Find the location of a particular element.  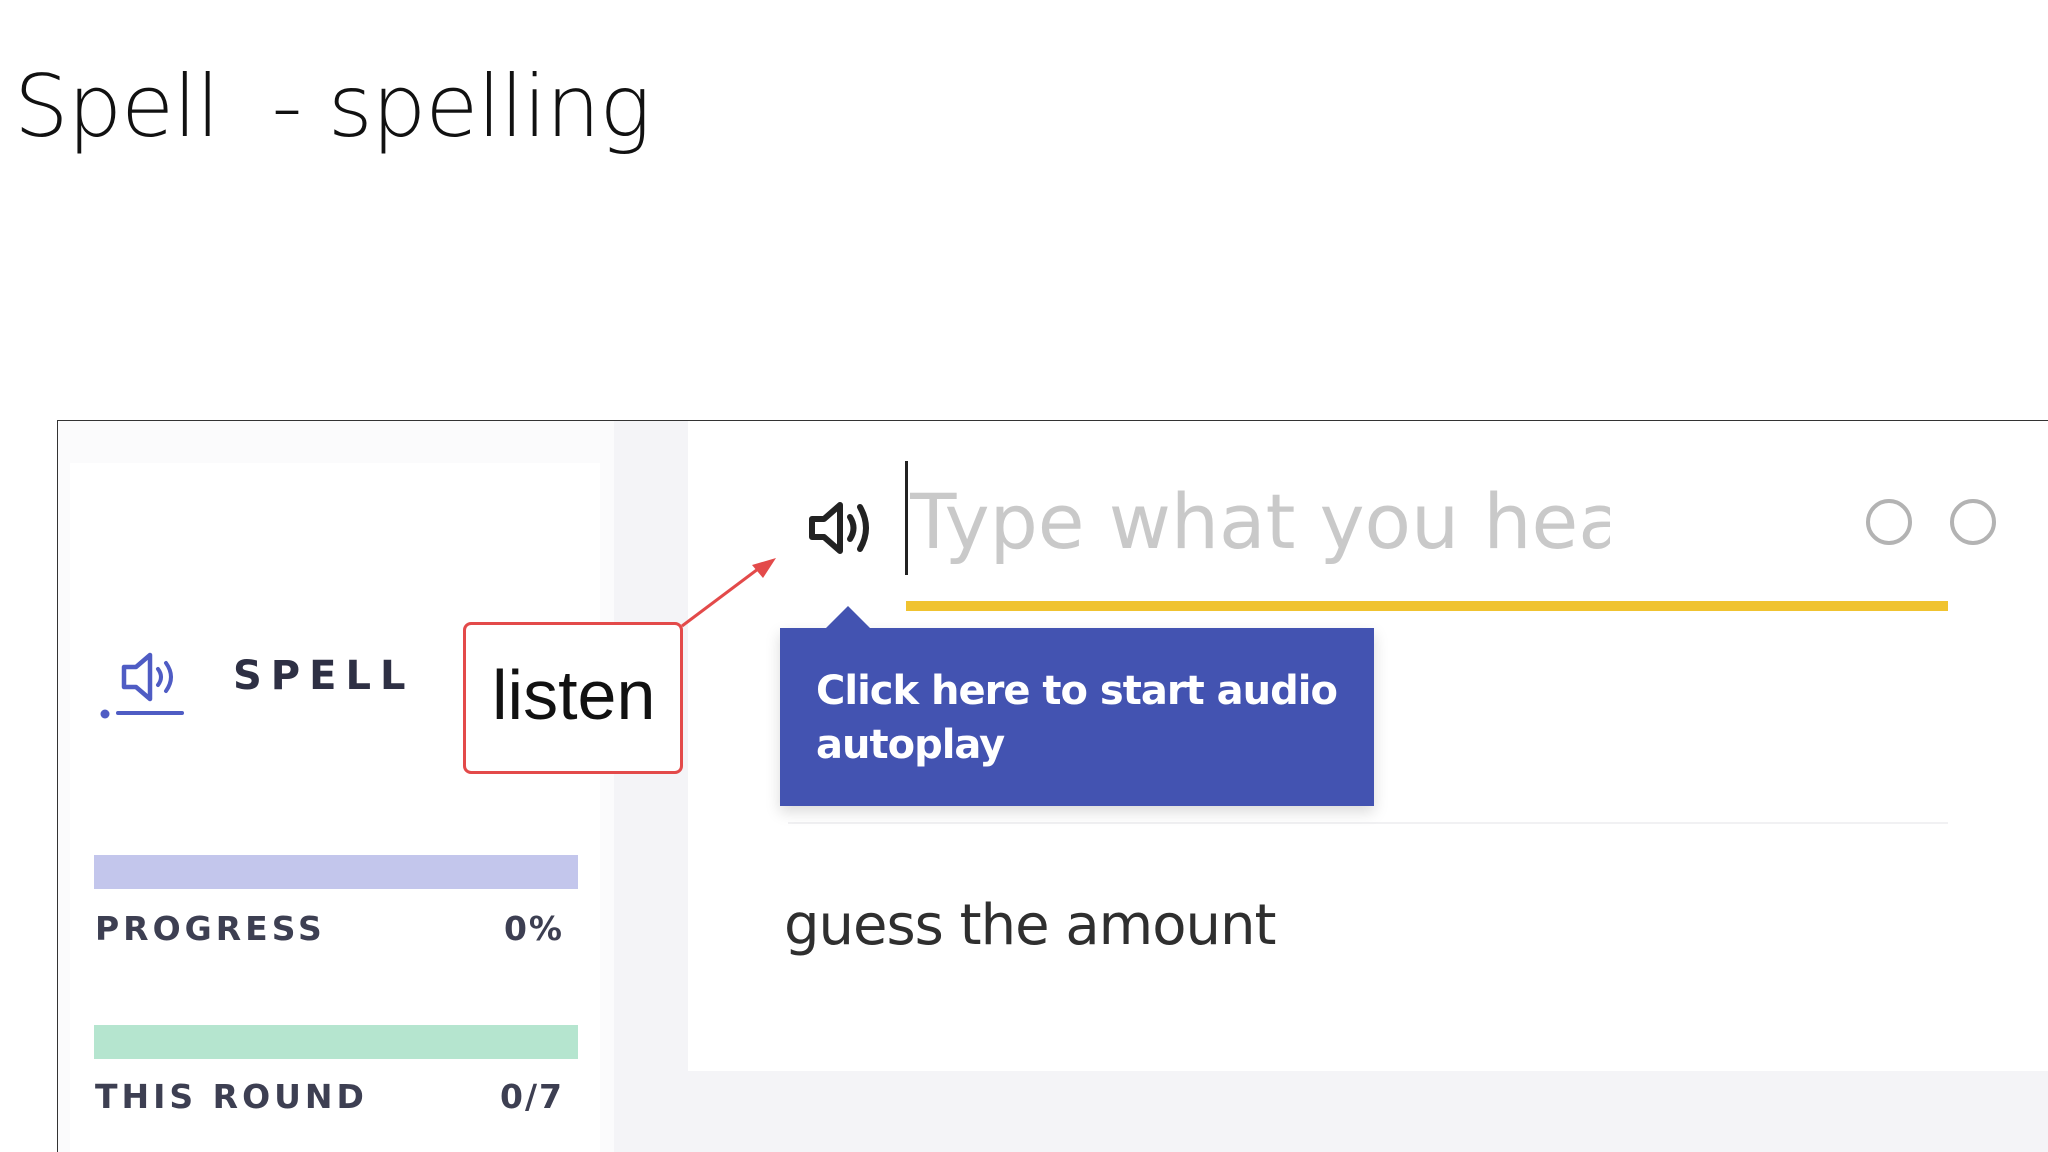

hint-text: guess the amount is located at coordinates (1030, 925).